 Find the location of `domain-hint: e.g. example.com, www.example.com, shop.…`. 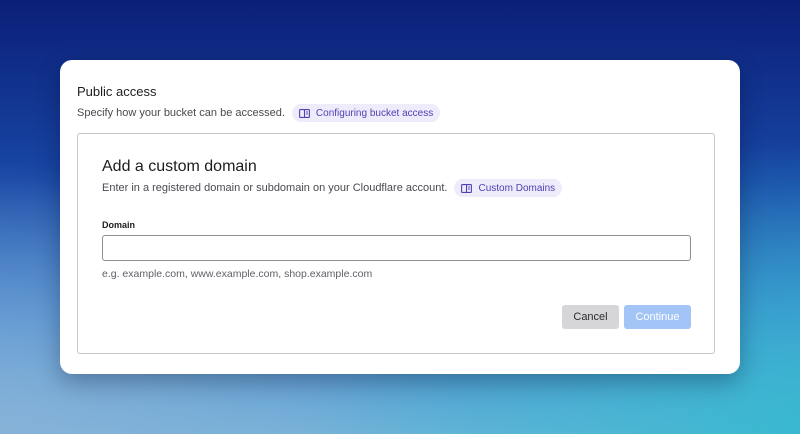

domain-hint: e.g. example.com, www.example.com, shop.… is located at coordinates (237, 274).